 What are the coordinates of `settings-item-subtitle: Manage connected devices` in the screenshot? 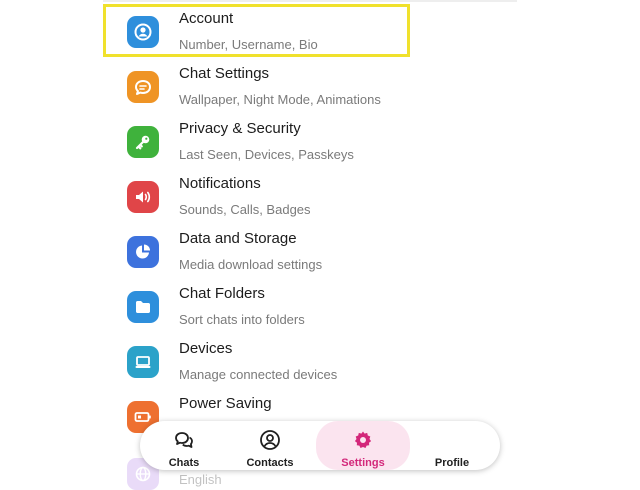 It's located at (258, 374).